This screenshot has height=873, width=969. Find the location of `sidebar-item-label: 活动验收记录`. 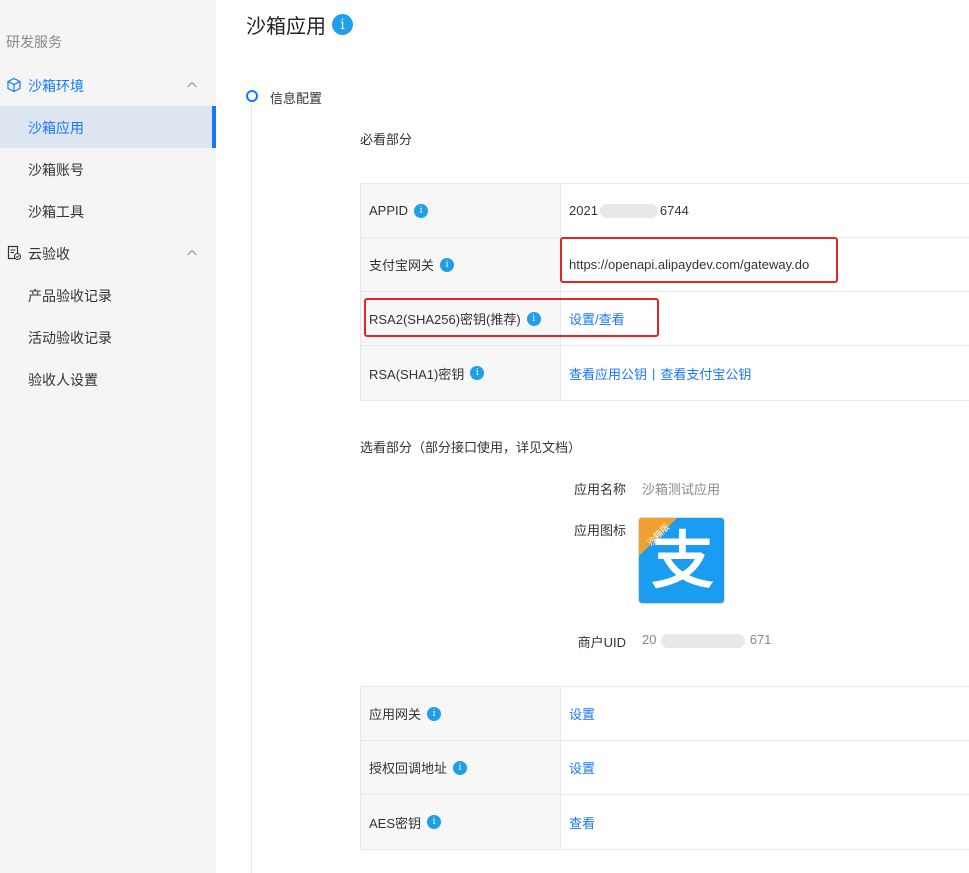

sidebar-item-label: 活动验收记录 is located at coordinates (70, 338).